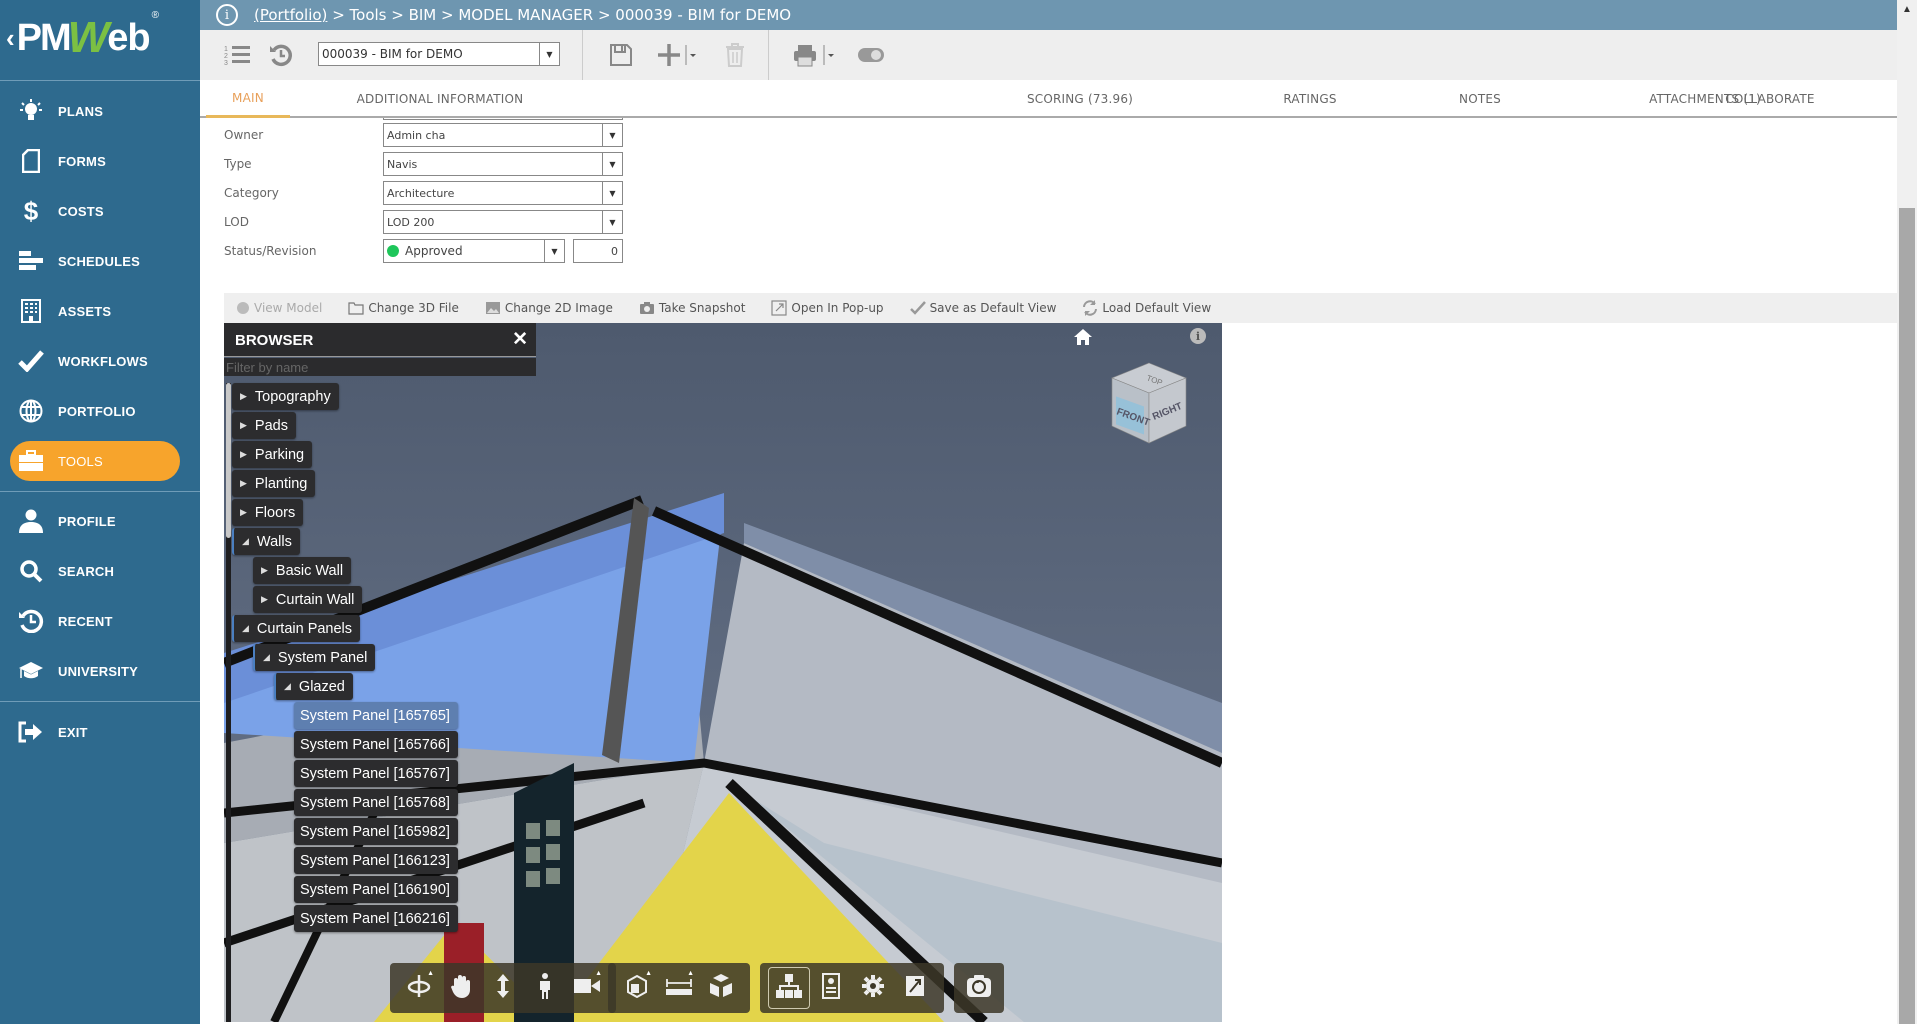 The image size is (1917, 1024). I want to click on scroll-up-icon: ▲, so click(1907, 9).